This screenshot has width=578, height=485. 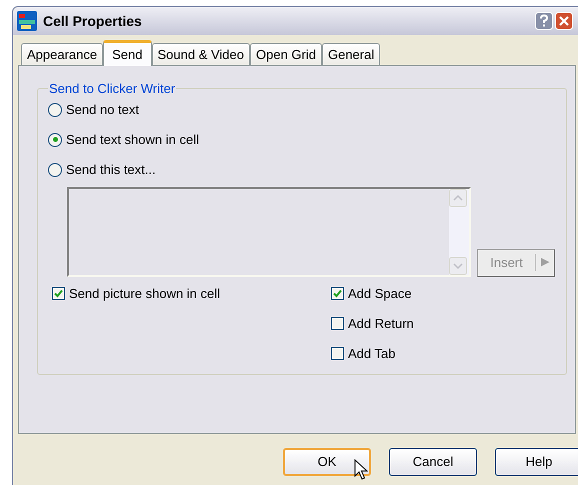 What do you see at coordinates (327, 462) in the screenshot?
I see `dialog-button: OK` at bounding box center [327, 462].